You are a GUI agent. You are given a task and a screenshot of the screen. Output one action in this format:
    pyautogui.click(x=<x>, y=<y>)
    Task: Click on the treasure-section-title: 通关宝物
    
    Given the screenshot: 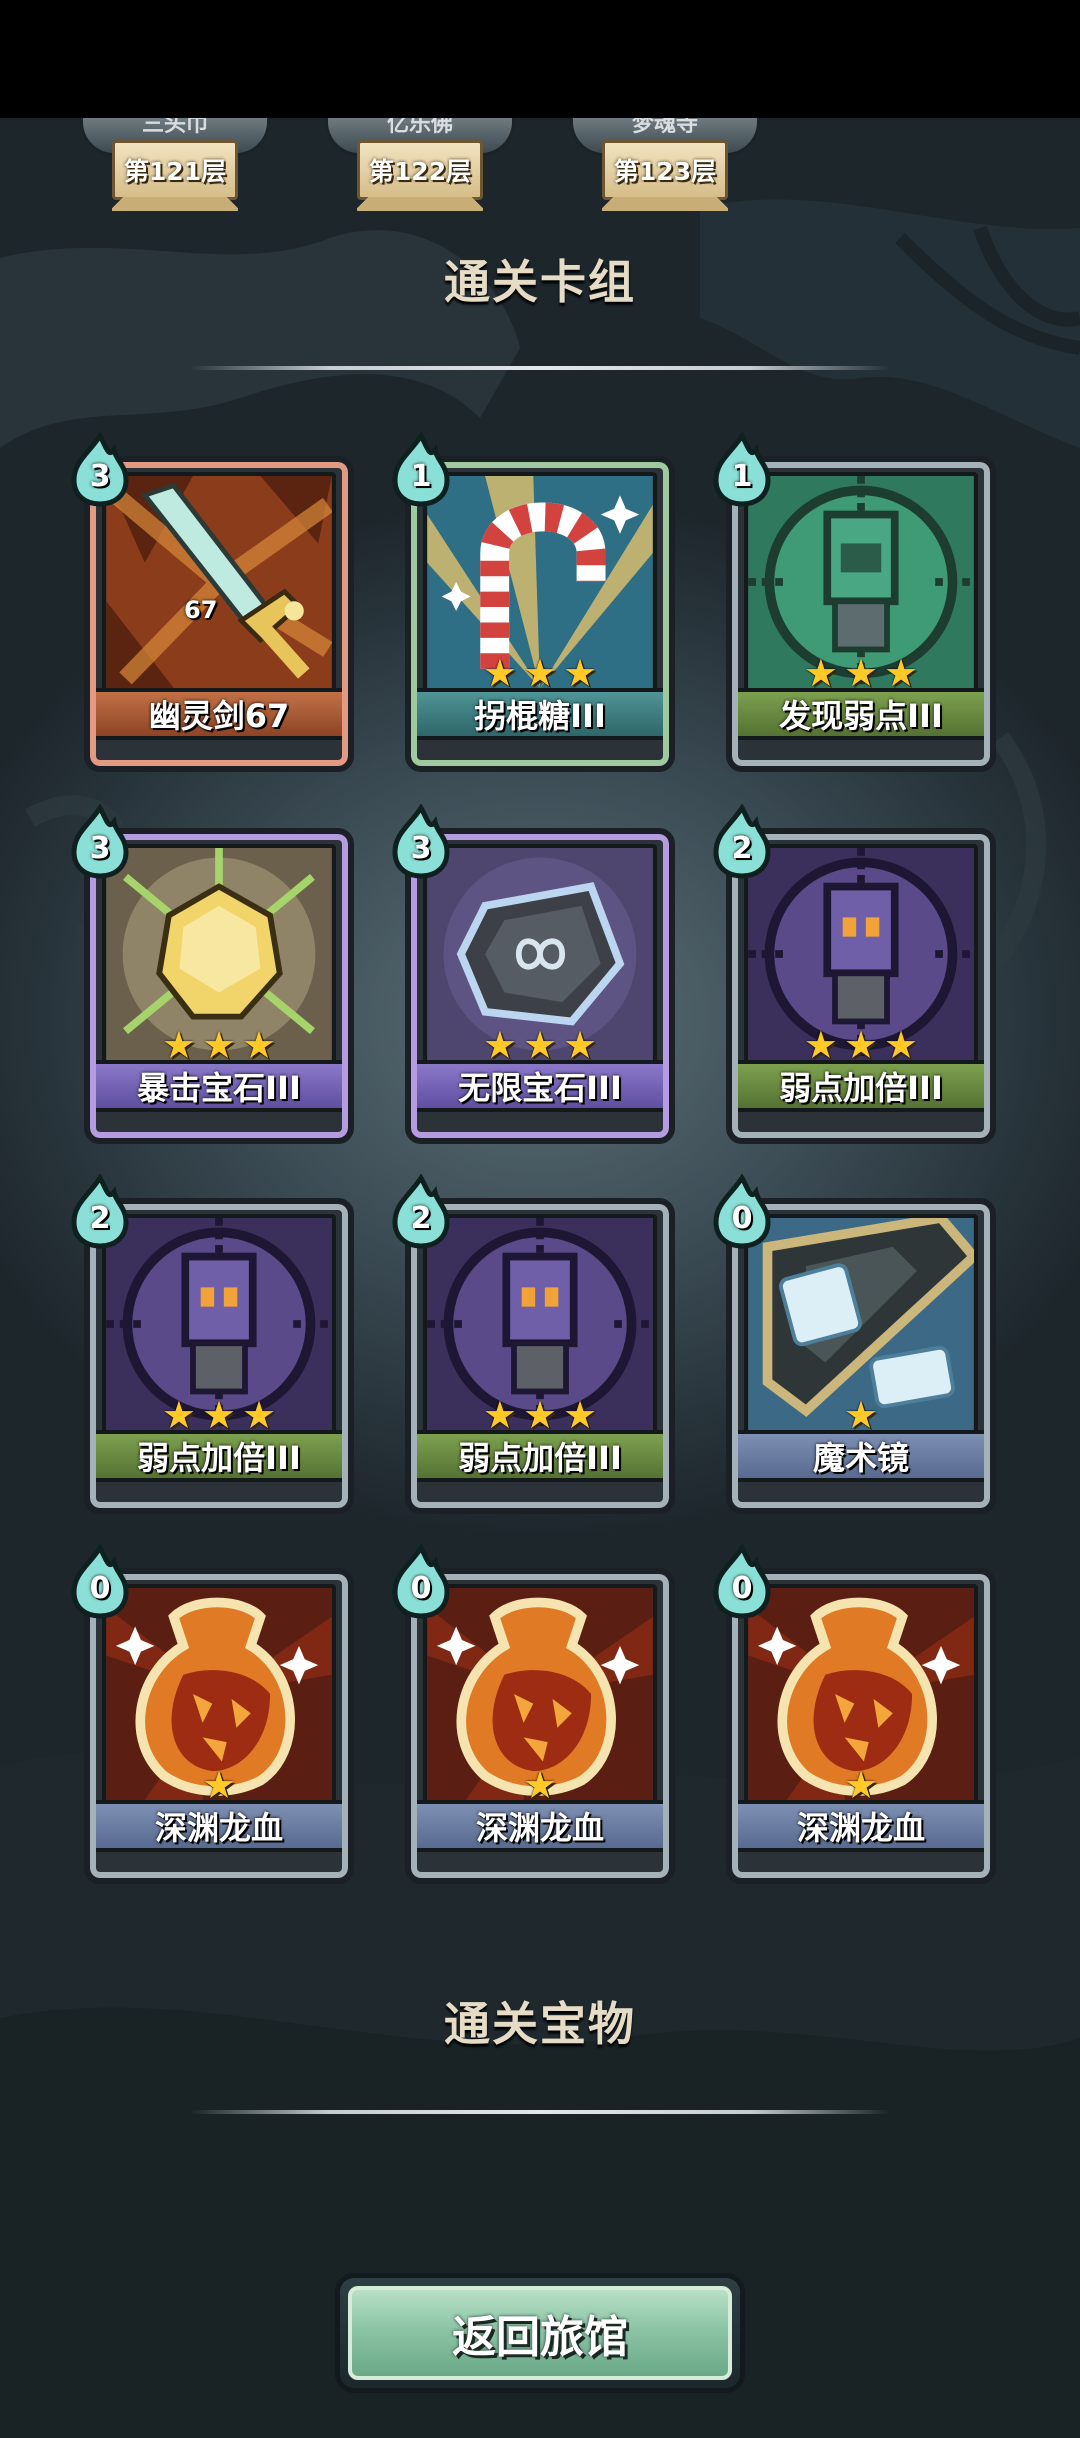 What is the action you would take?
    pyautogui.click(x=540, y=2024)
    